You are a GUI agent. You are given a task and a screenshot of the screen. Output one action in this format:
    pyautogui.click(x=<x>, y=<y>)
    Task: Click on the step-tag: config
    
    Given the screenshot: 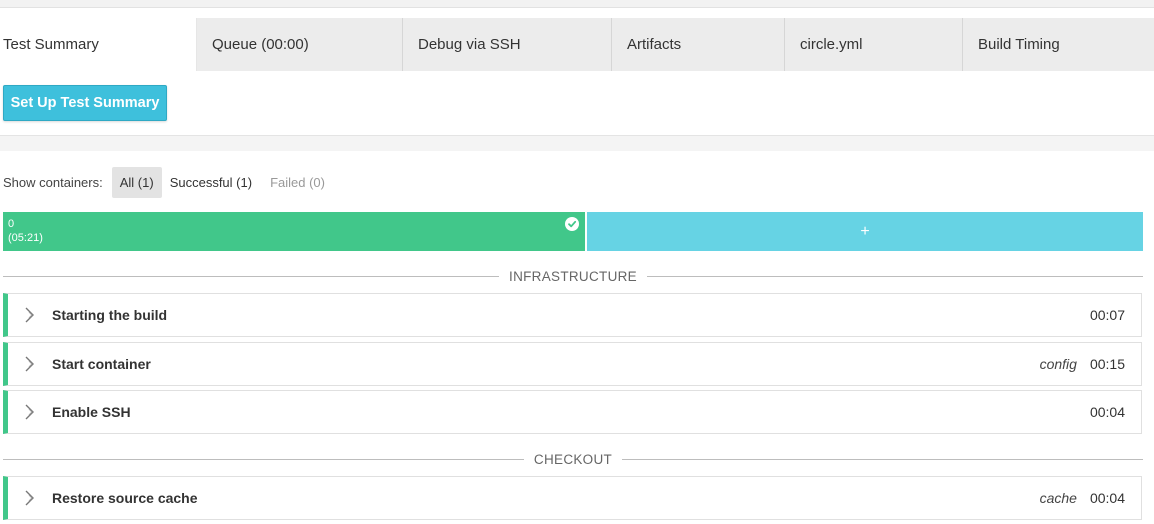 What is the action you would take?
    pyautogui.click(x=1058, y=364)
    